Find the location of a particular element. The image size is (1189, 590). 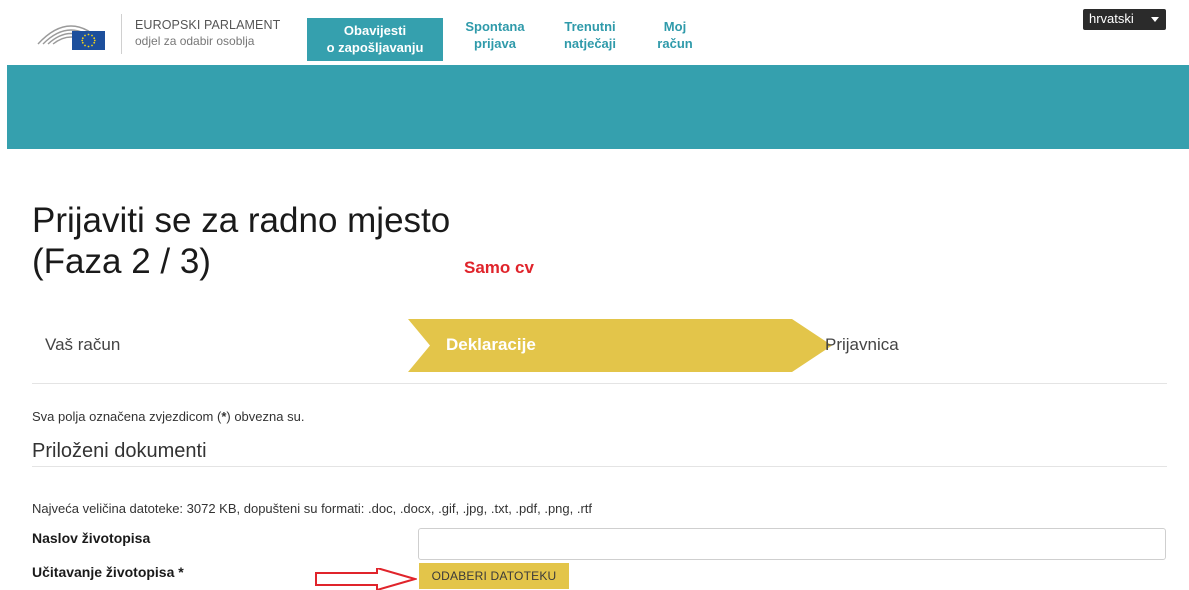

nav-item-label: Moj is located at coordinates (675, 26).